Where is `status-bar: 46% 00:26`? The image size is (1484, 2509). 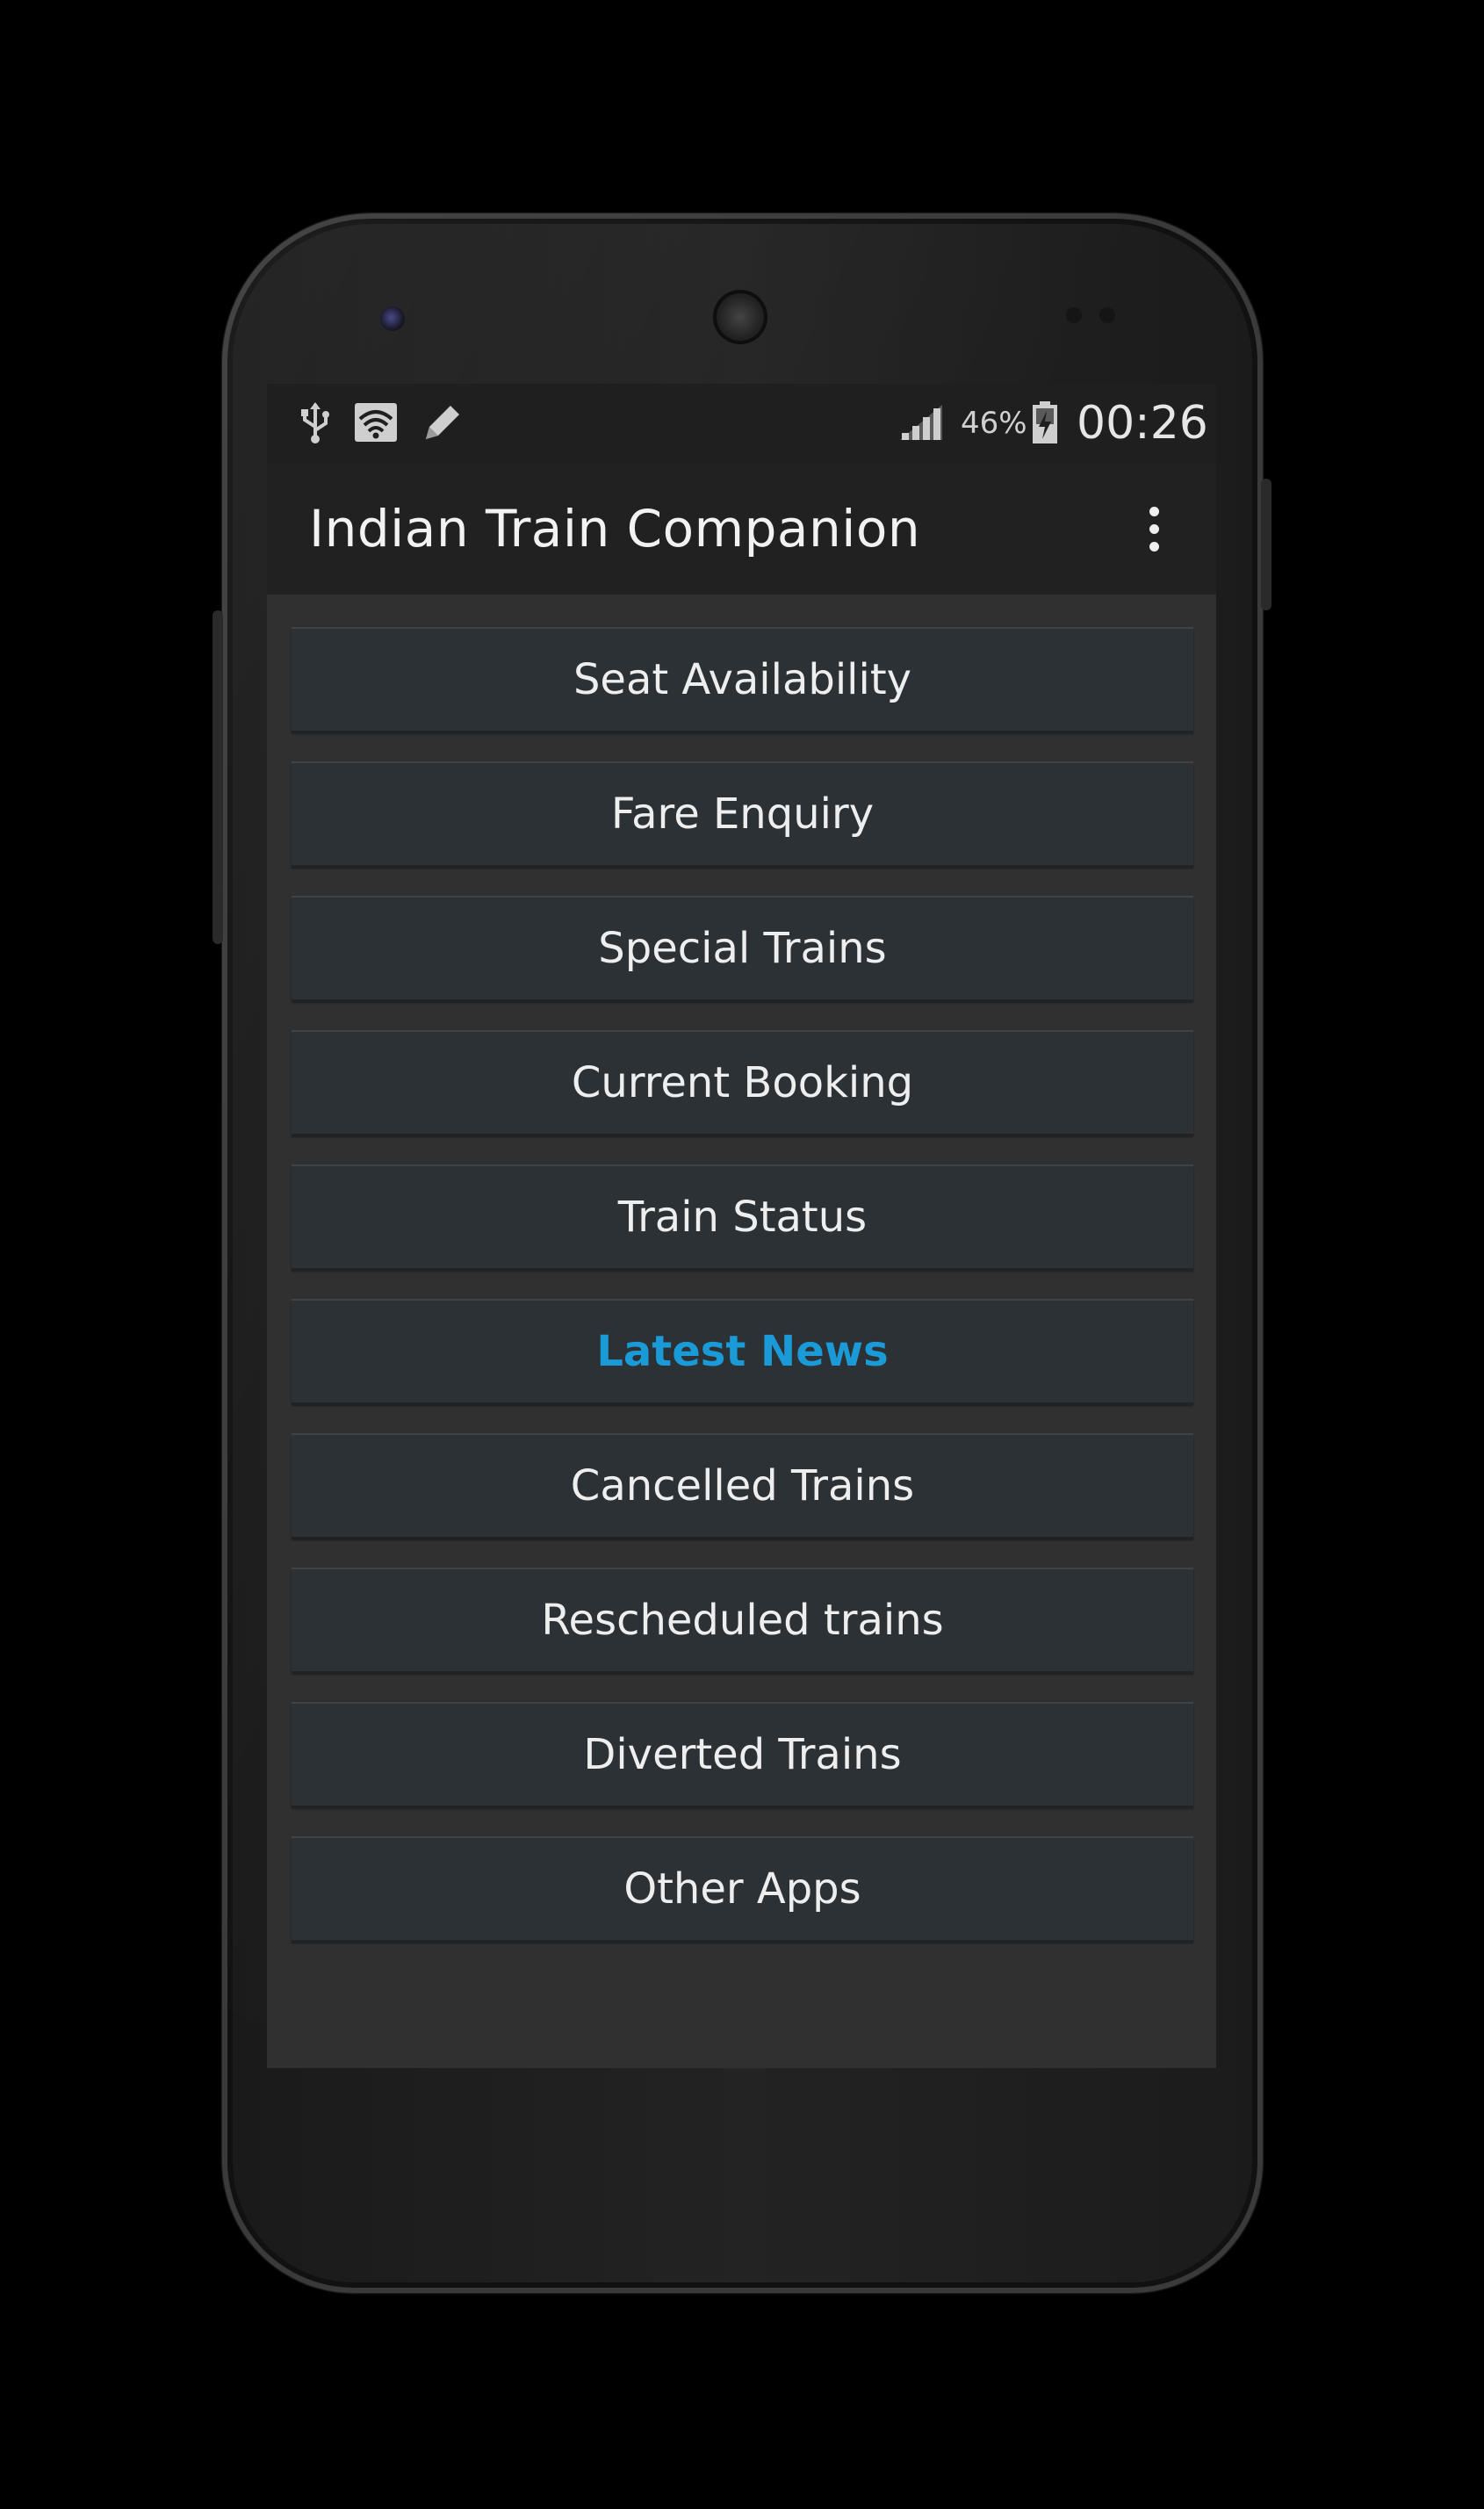
status-bar: 46% 00:26 is located at coordinates (741, 423).